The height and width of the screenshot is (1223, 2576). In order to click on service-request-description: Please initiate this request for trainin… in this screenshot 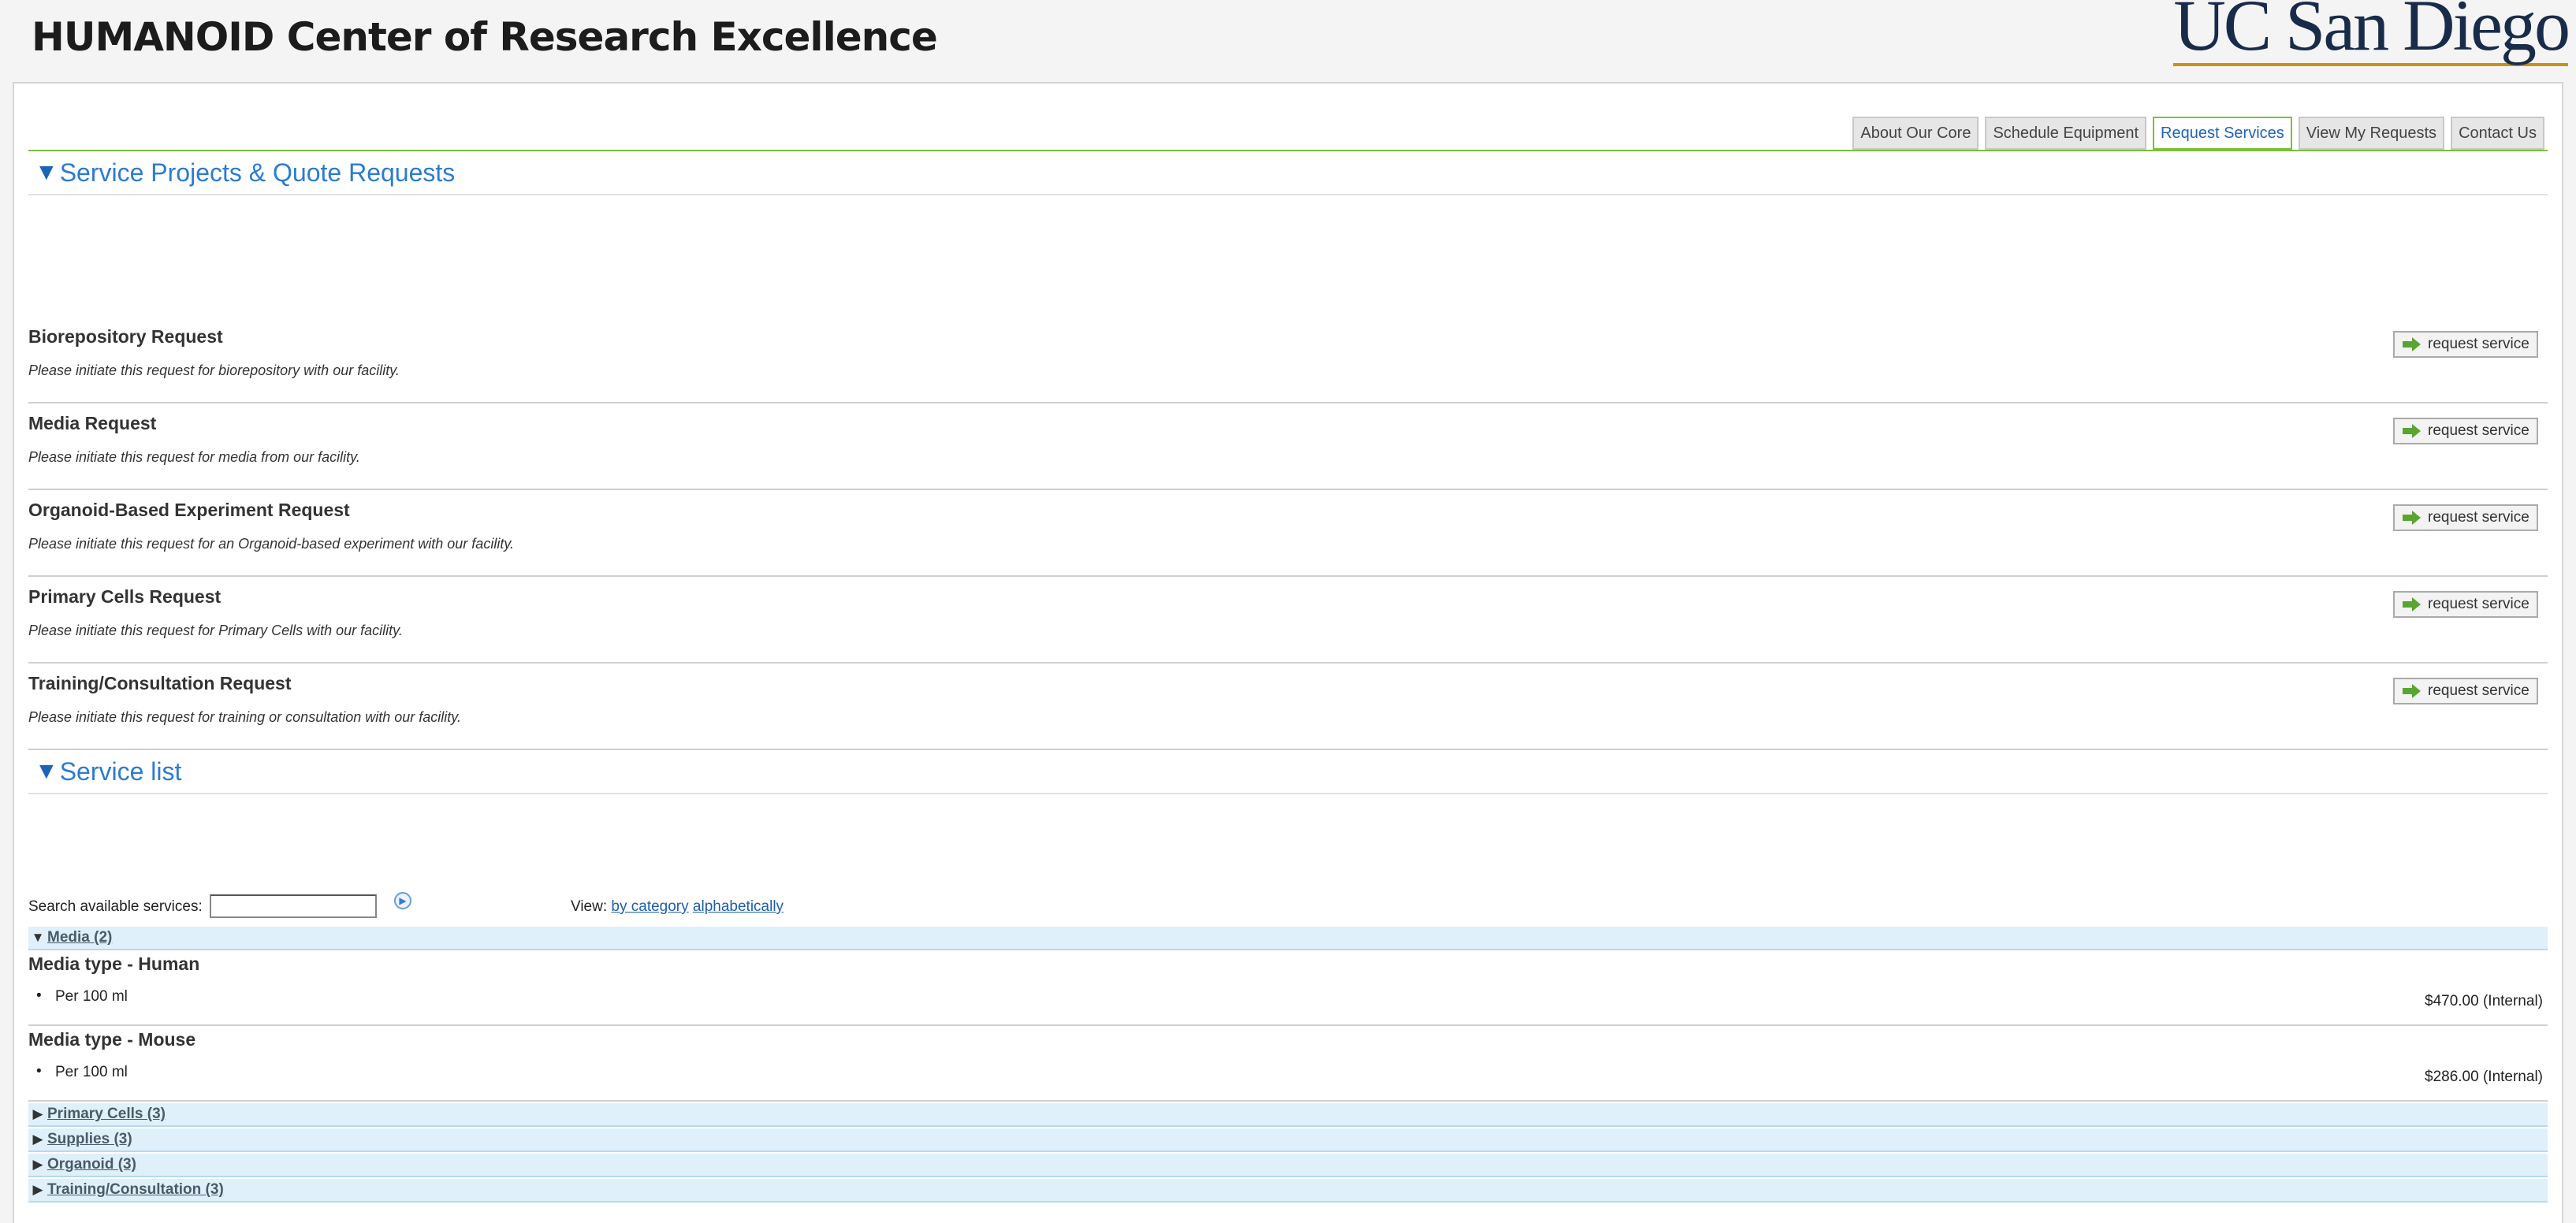, I will do `click(244, 717)`.